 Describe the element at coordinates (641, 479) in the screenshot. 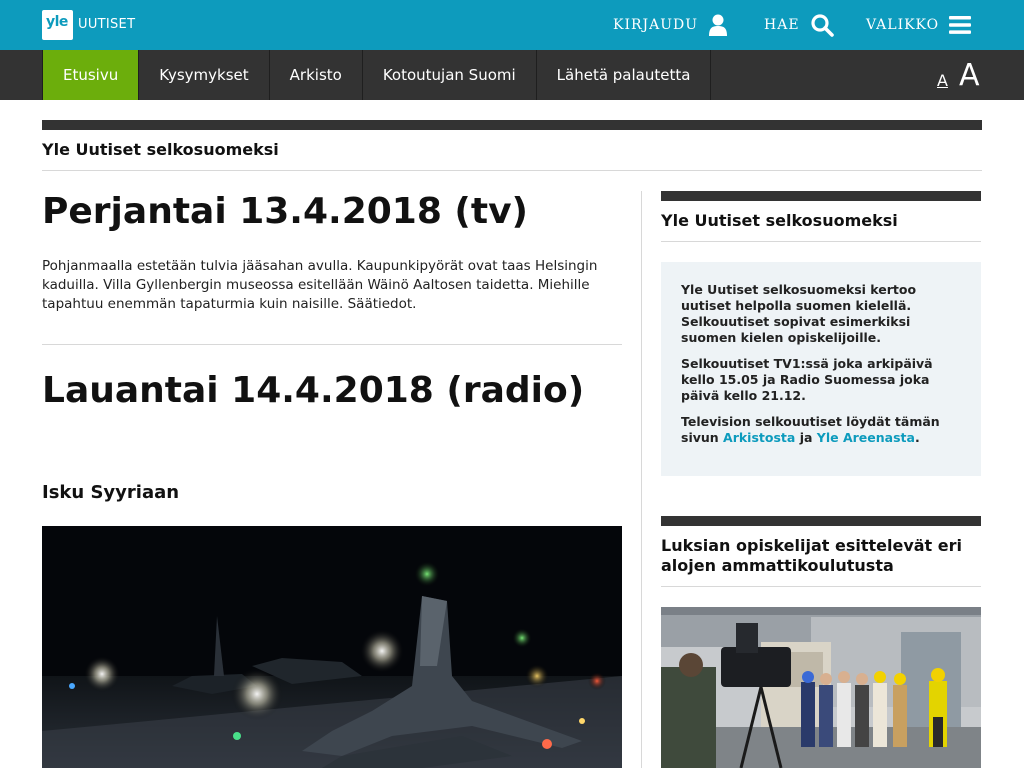

I see `column-divider` at that location.